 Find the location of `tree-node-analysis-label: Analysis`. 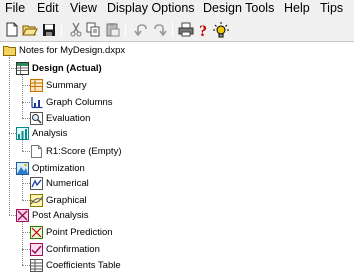

tree-node-analysis-label: Analysis is located at coordinates (50, 133).